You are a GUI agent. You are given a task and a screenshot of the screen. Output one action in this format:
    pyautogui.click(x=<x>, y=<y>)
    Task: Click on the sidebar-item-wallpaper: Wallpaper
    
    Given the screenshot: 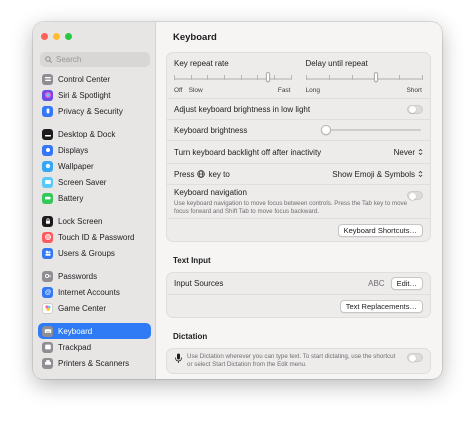 What is the action you would take?
    pyautogui.click(x=94, y=166)
    